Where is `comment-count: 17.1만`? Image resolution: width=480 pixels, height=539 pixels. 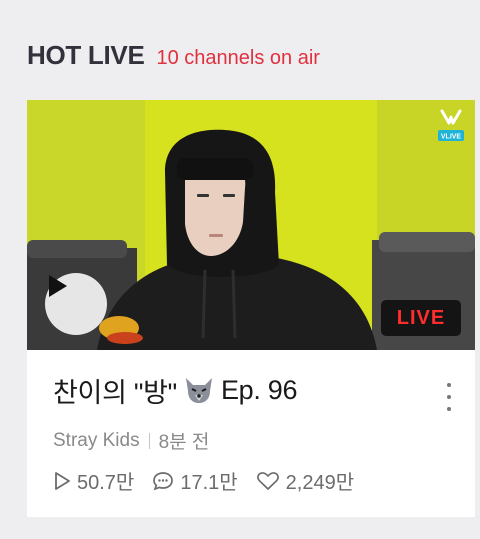
comment-count: 17.1만 is located at coordinates (195, 480).